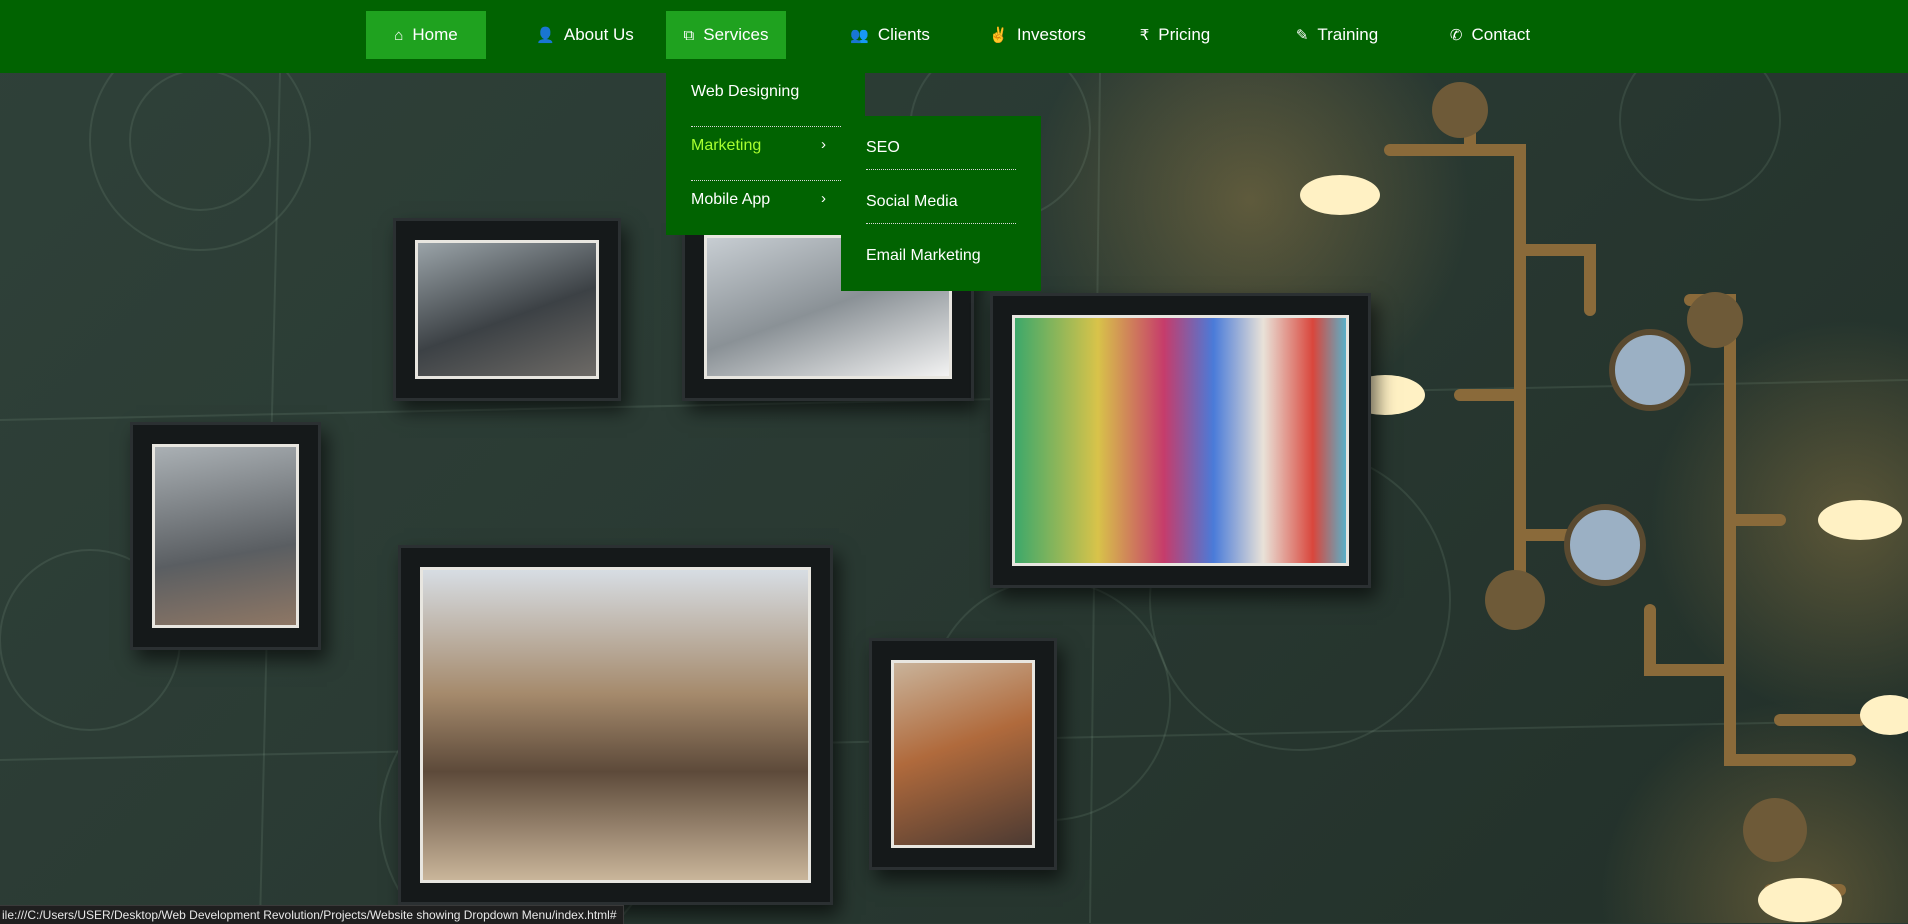  Describe the element at coordinates (689, 35) in the screenshot. I see `clone-icon: ⧉` at that location.